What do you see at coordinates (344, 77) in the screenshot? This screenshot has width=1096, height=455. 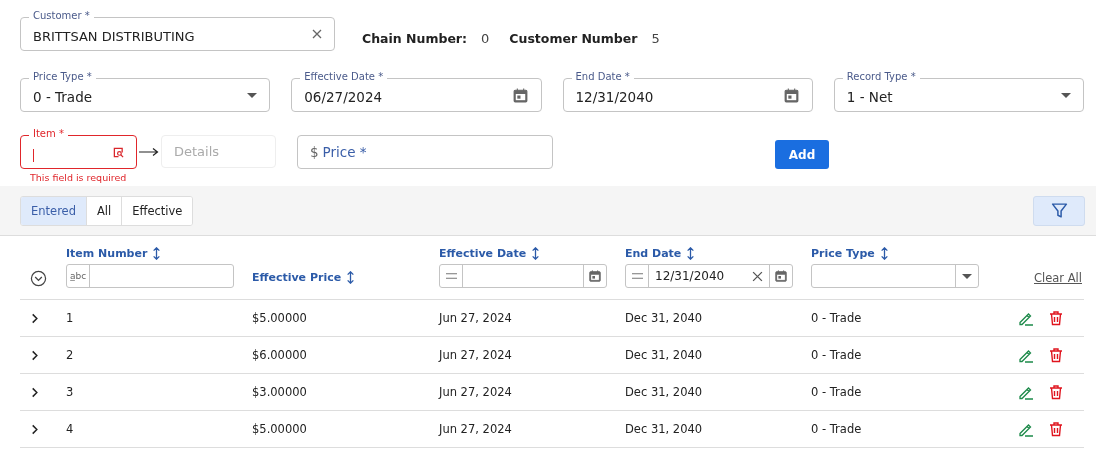 I see `field-label: Effective Date *` at bounding box center [344, 77].